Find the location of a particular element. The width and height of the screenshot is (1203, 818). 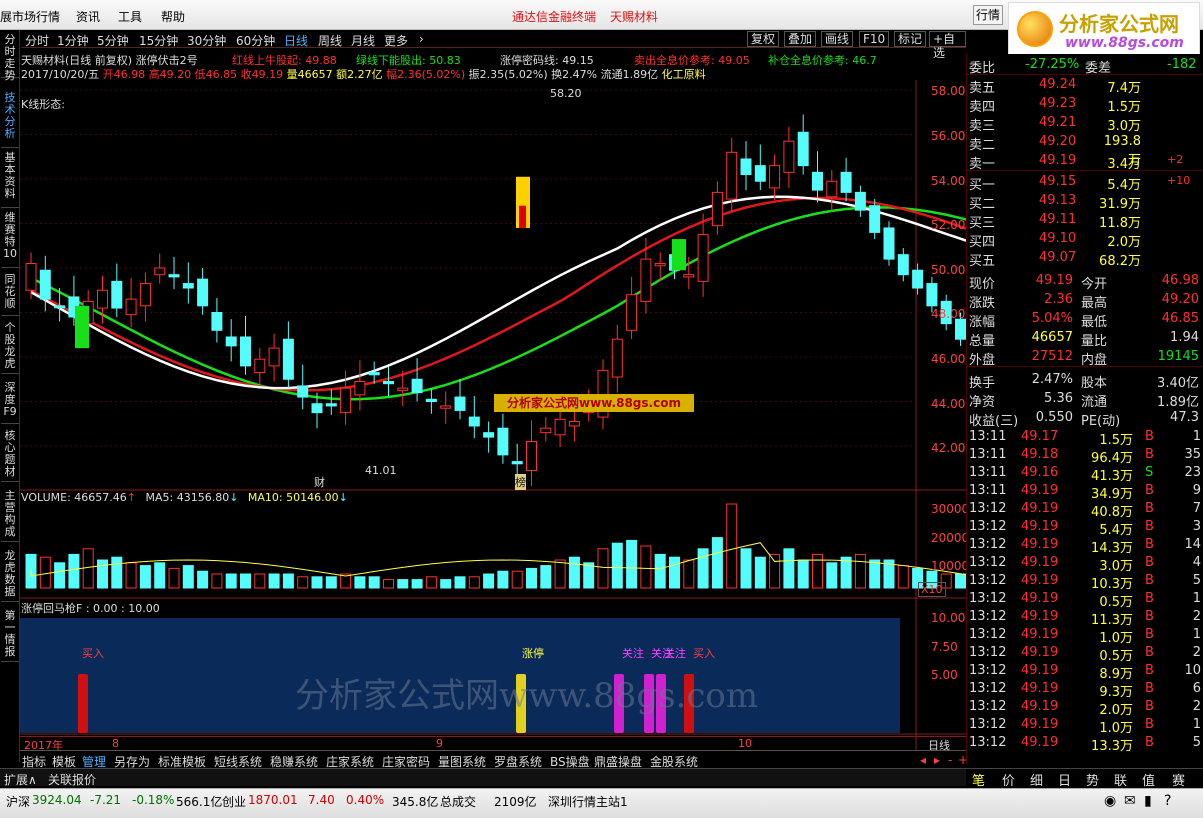

period-1min: 1分钟 is located at coordinates (73, 40).